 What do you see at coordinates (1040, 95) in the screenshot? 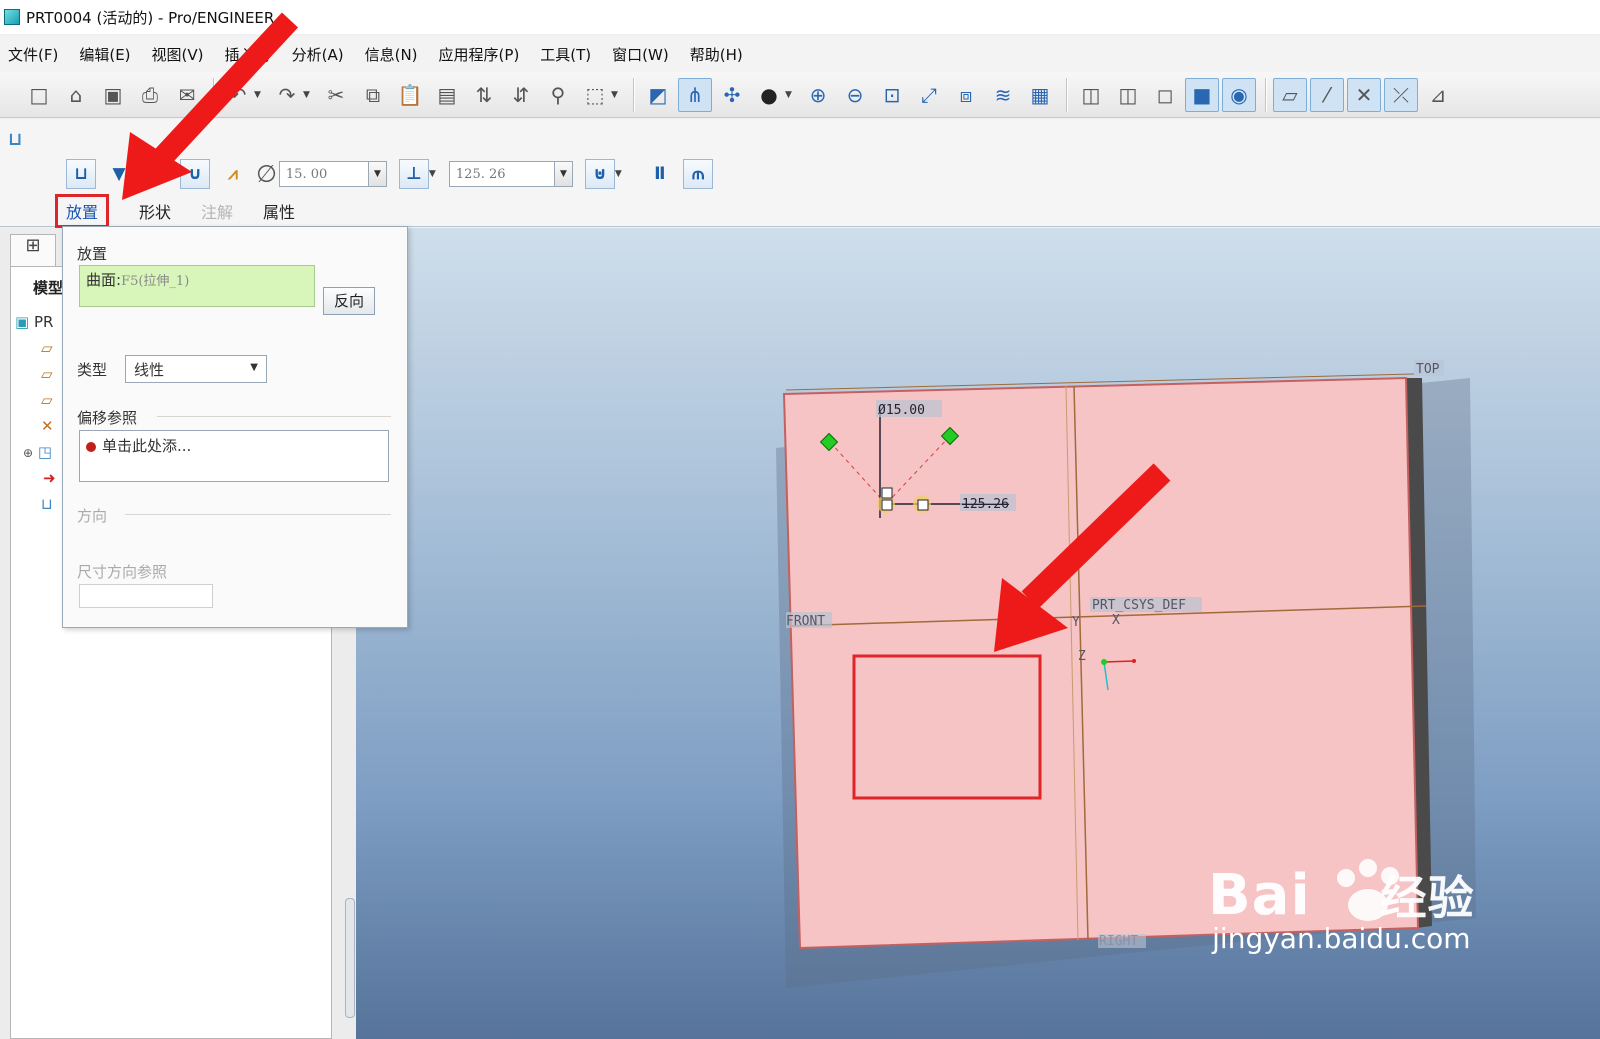
I see `view-manager-icon: ▦` at bounding box center [1040, 95].